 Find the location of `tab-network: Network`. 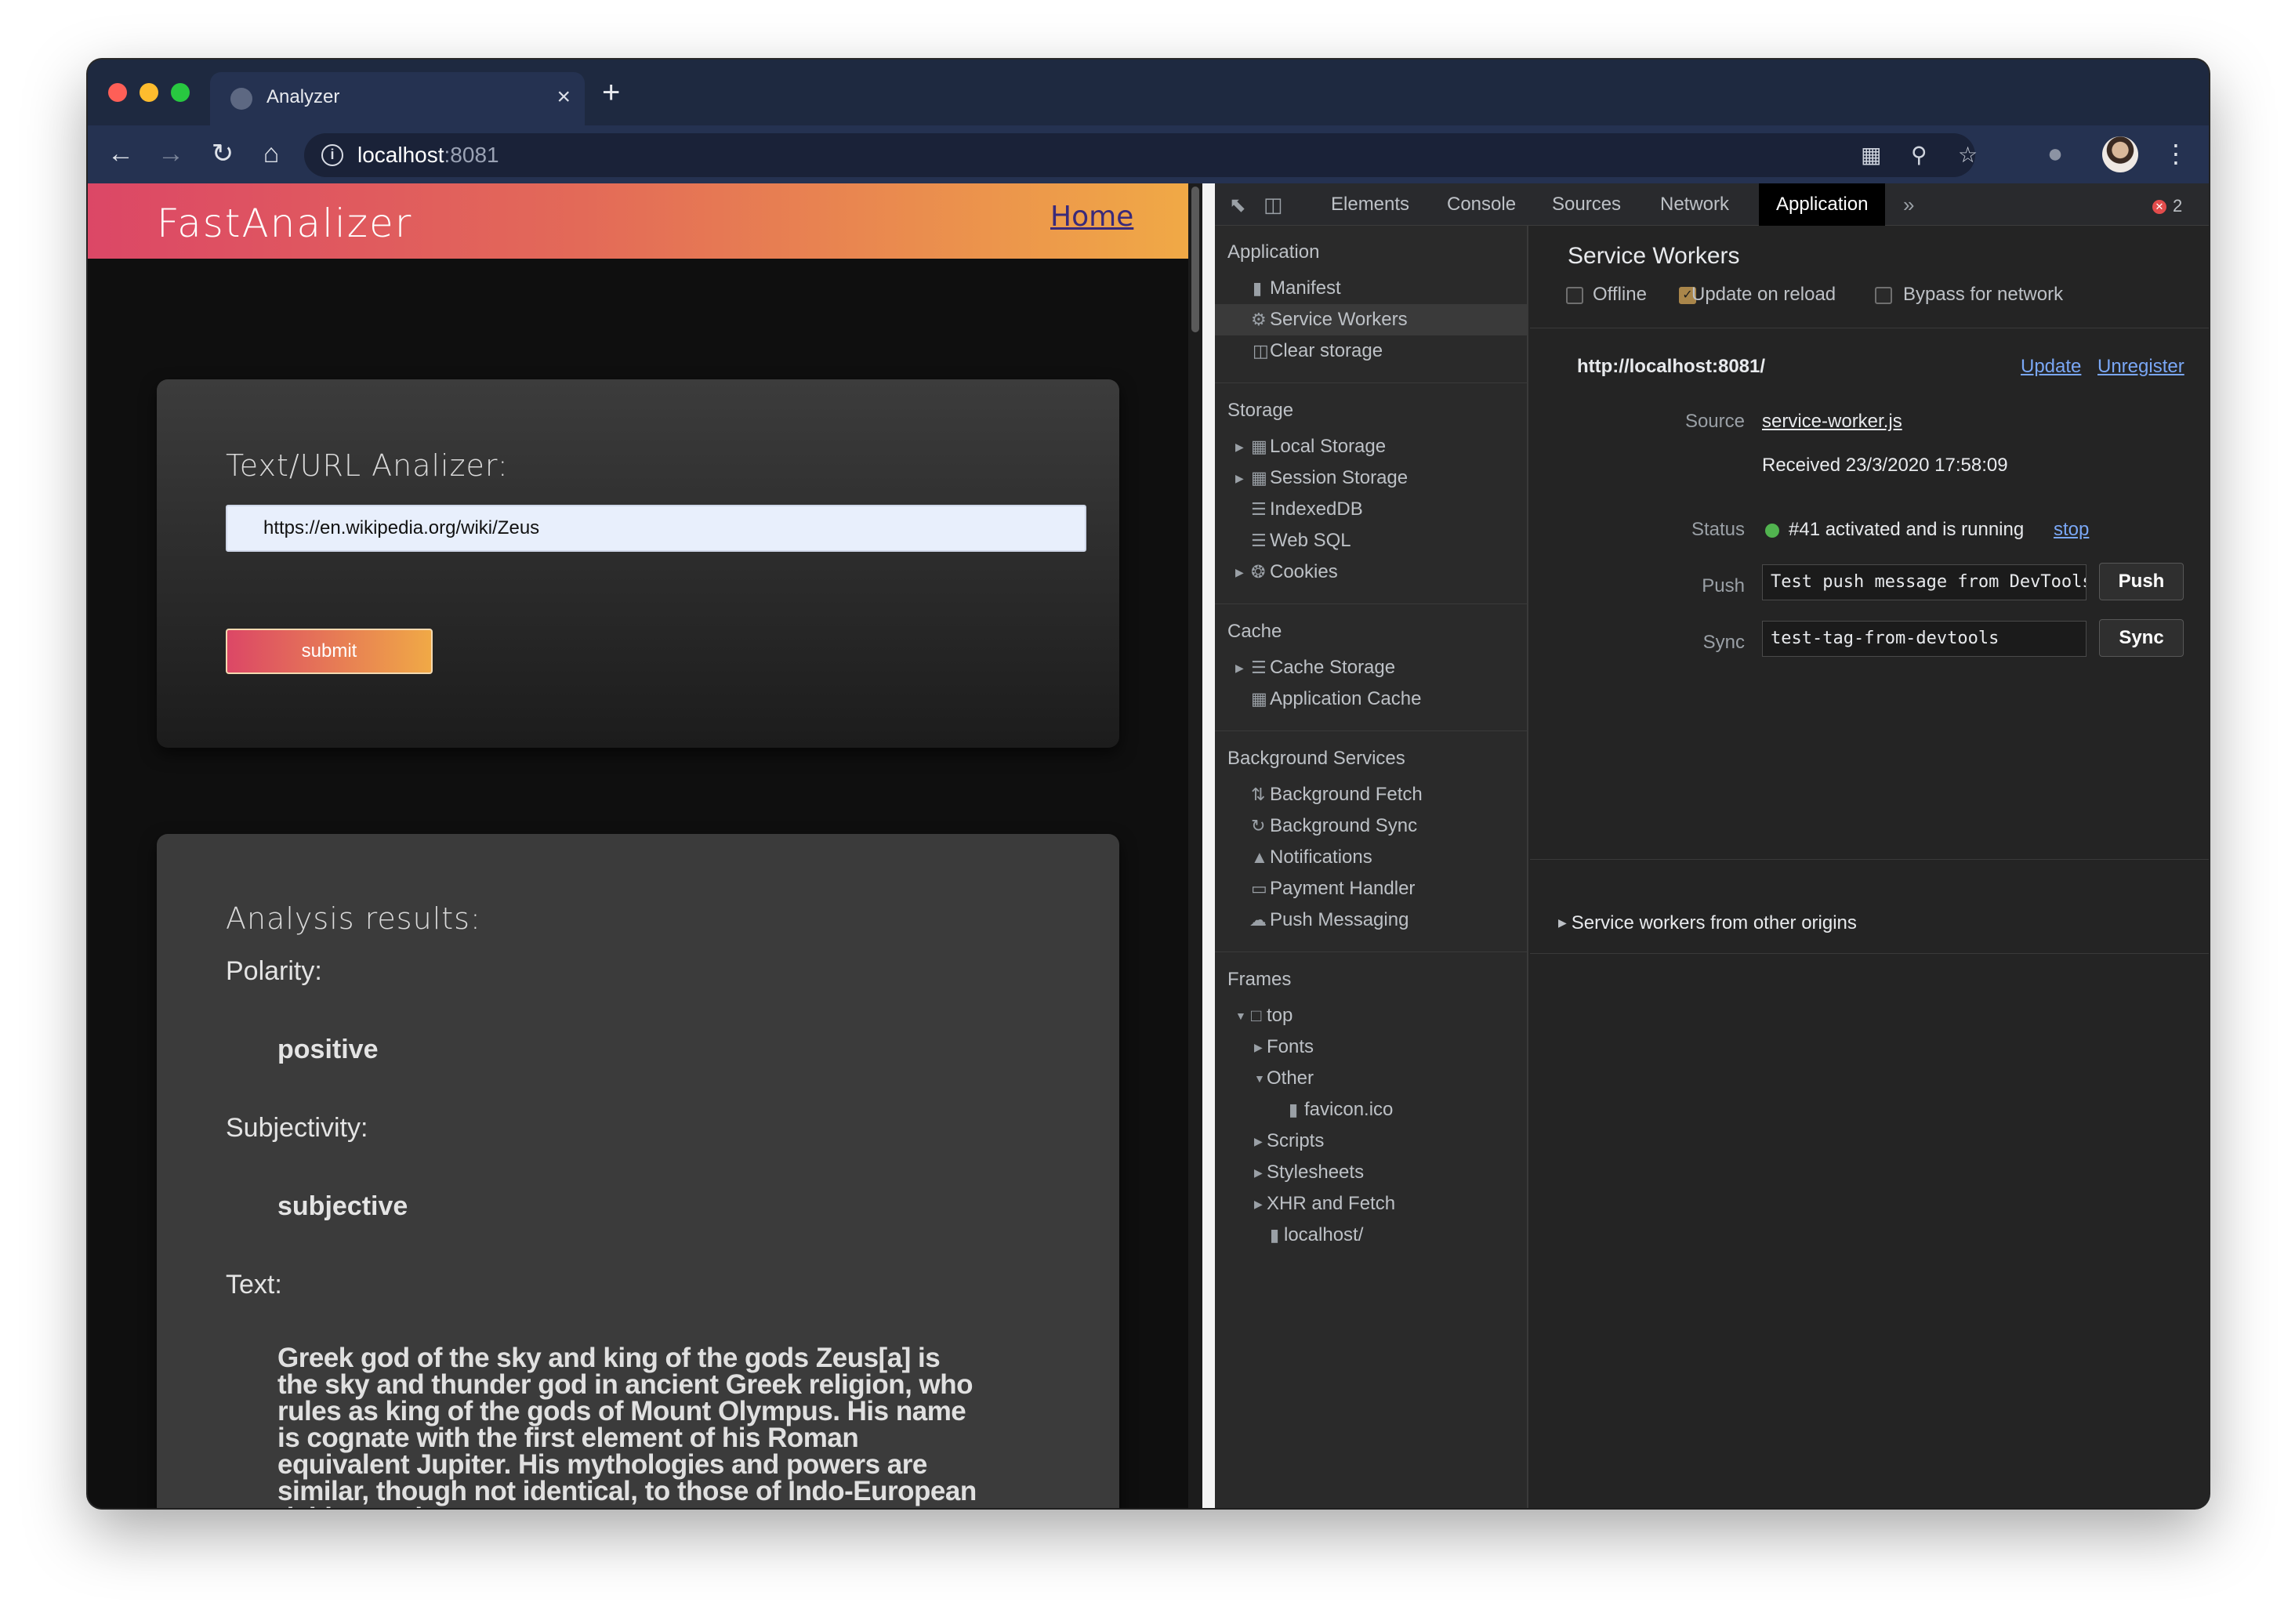

tab-network: Network is located at coordinates (1694, 205).